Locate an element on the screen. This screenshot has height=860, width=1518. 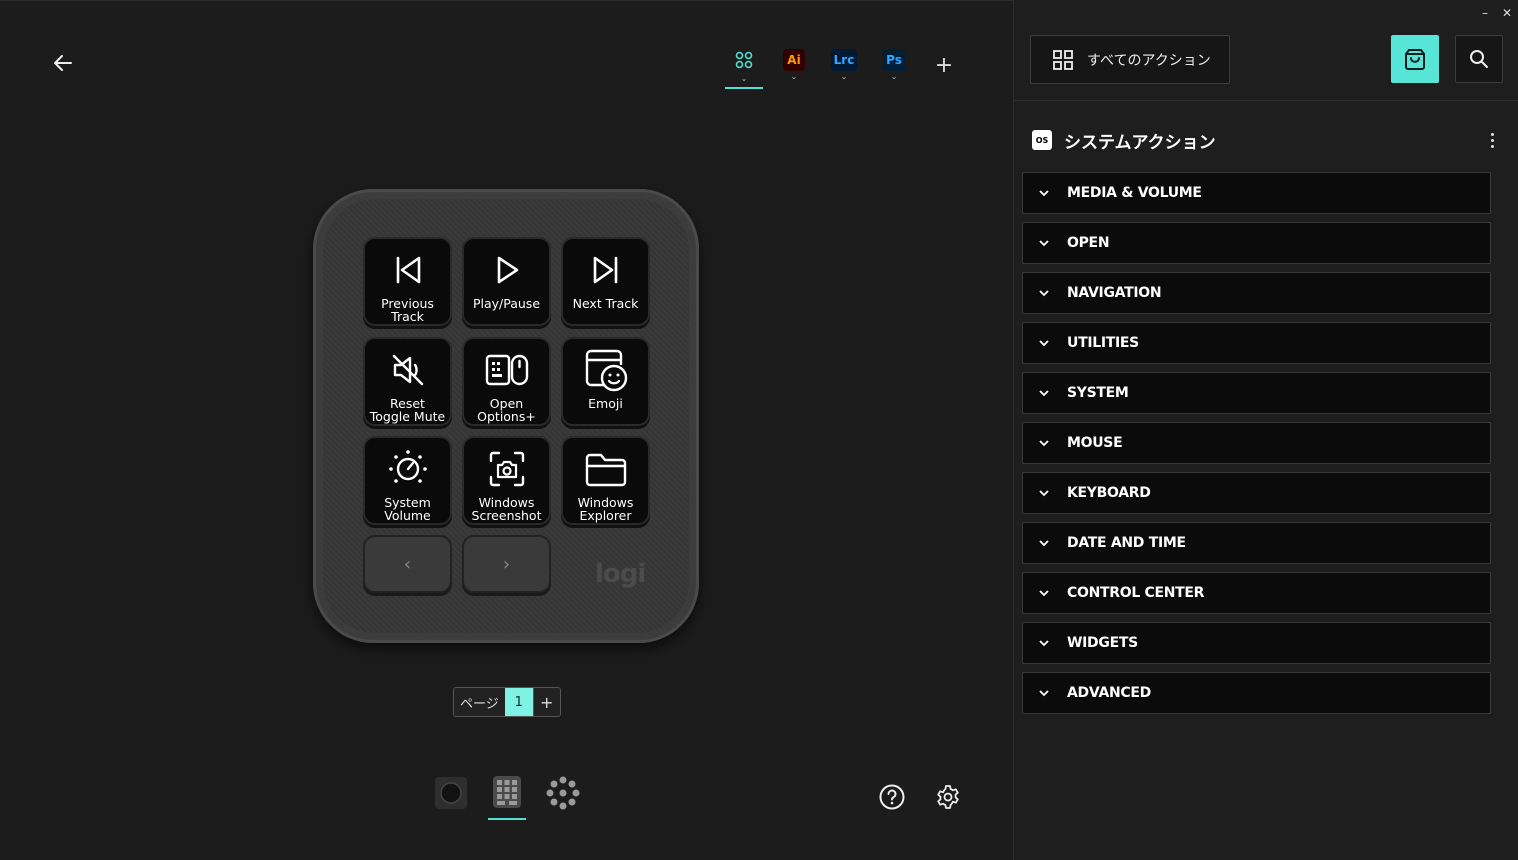
close-button: ✕ is located at coordinates (1507, 13).